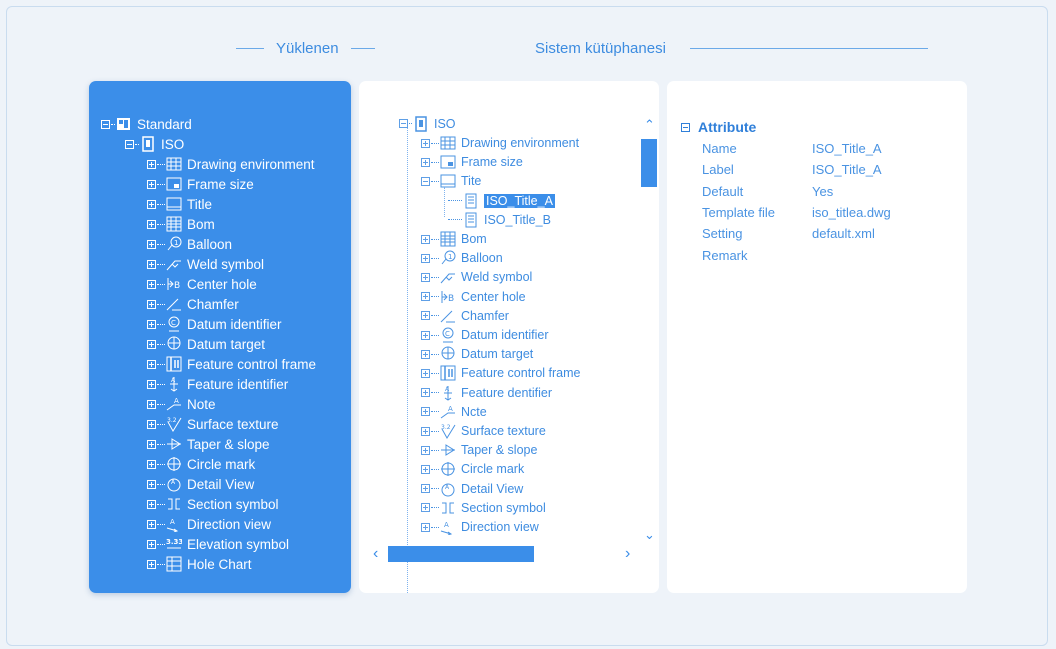  I want to click on tree-node: Title, so click(179, 204).